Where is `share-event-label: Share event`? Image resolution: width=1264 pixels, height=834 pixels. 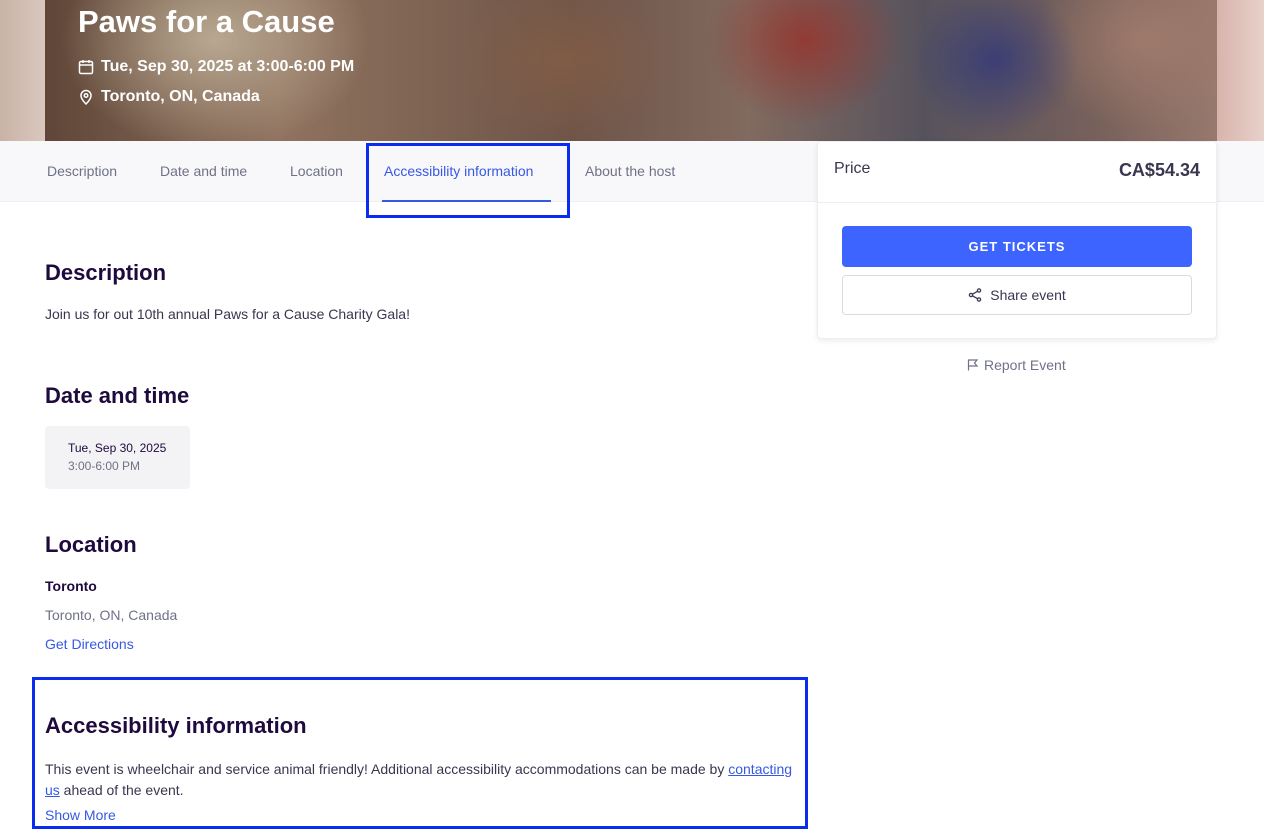 share-event-label: Share event is located at coordinates (1028, 295).